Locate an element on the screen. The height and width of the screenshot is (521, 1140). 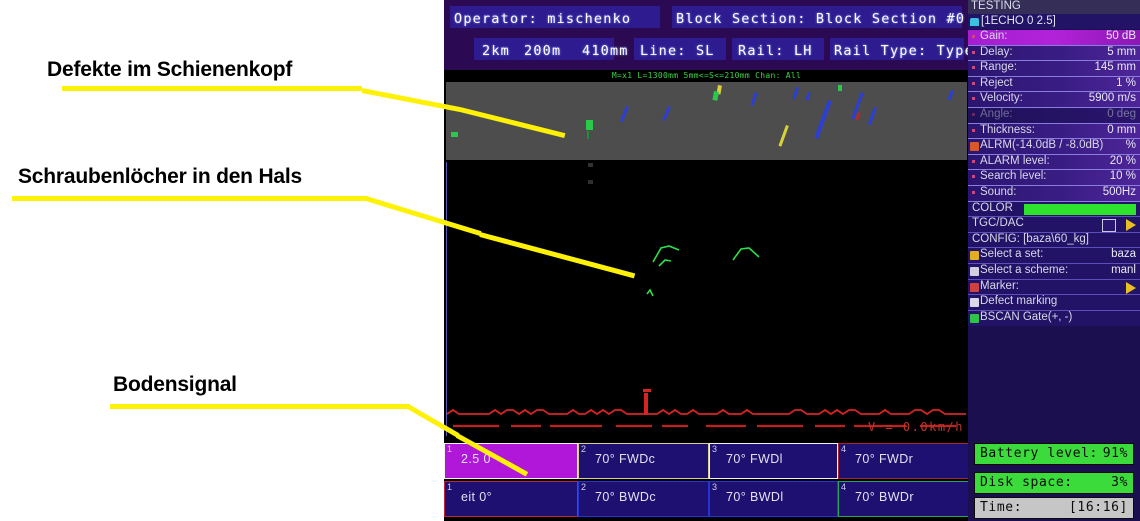
setting-value: 500Hz is located at coordinates (1119, 192).